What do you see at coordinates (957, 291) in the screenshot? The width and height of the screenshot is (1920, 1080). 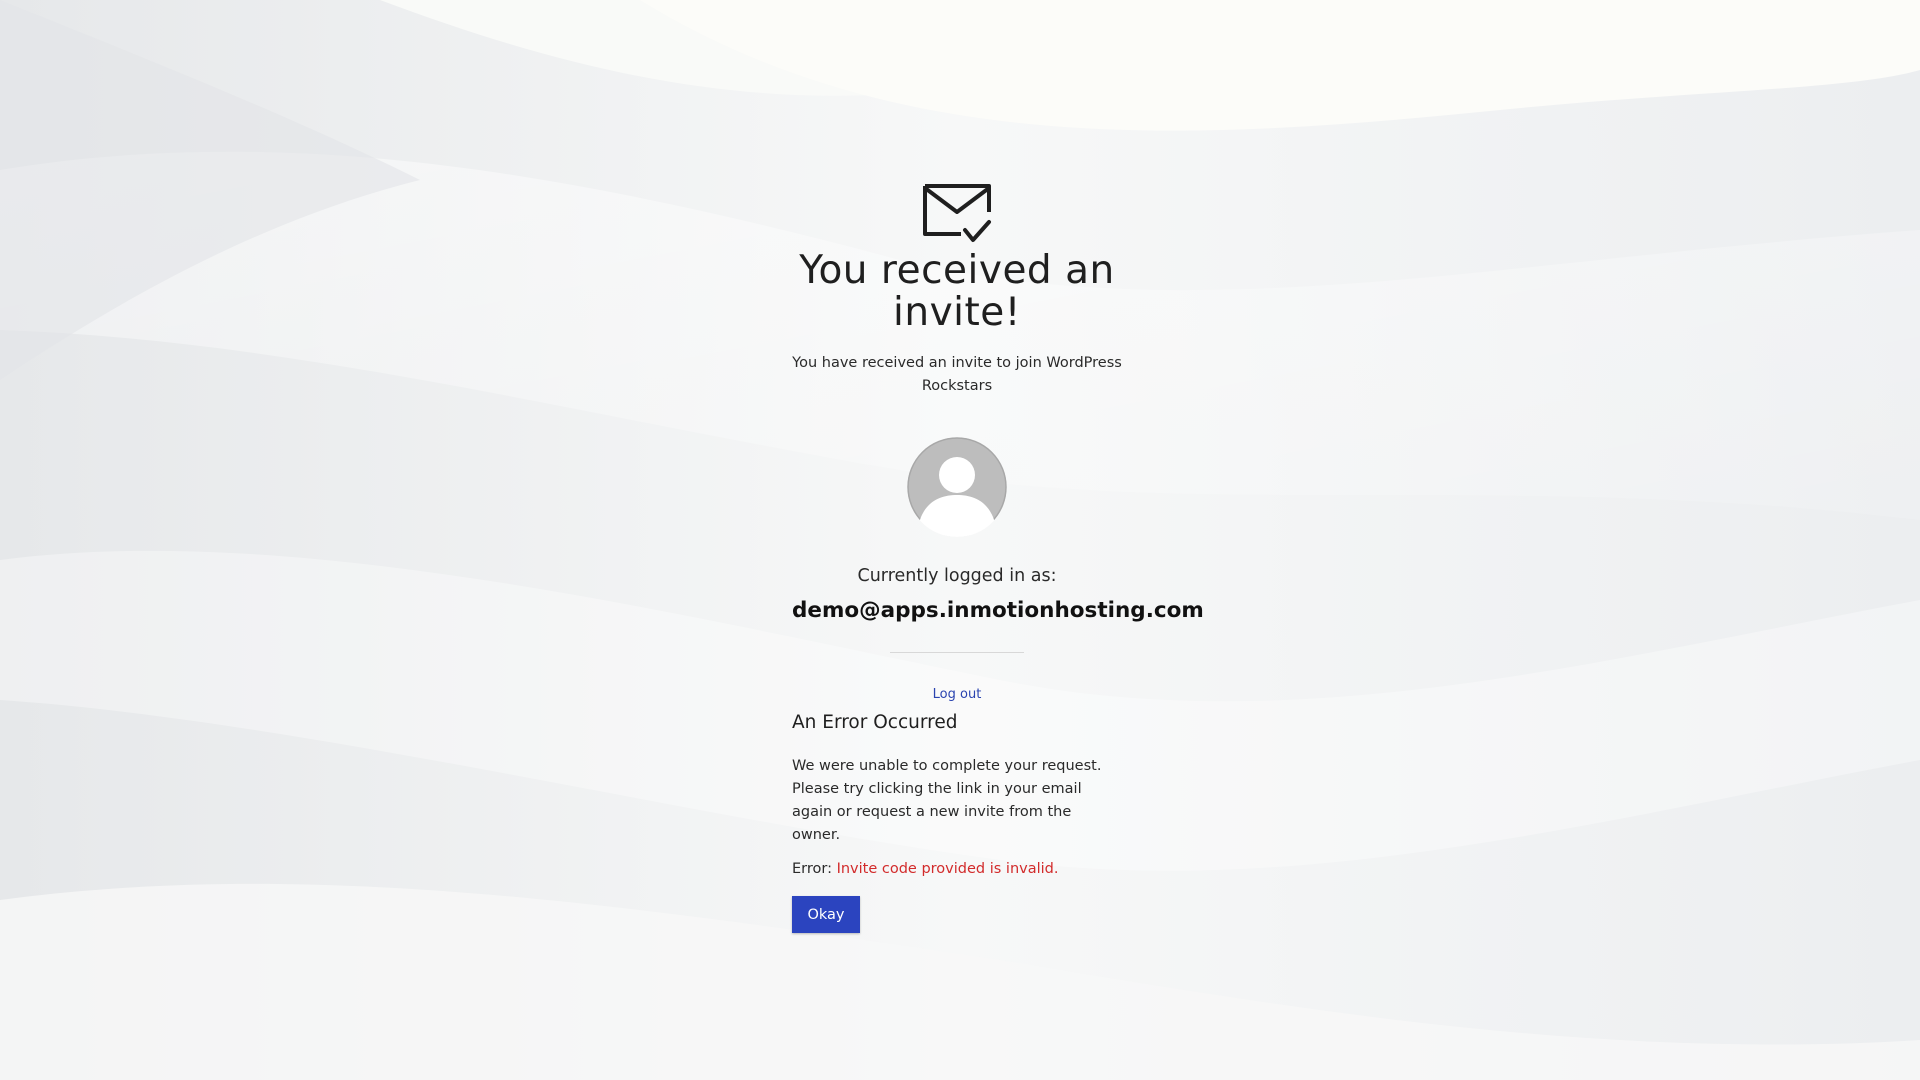 I see `page-title: You received an invite!` at bounding box center [957, 291].